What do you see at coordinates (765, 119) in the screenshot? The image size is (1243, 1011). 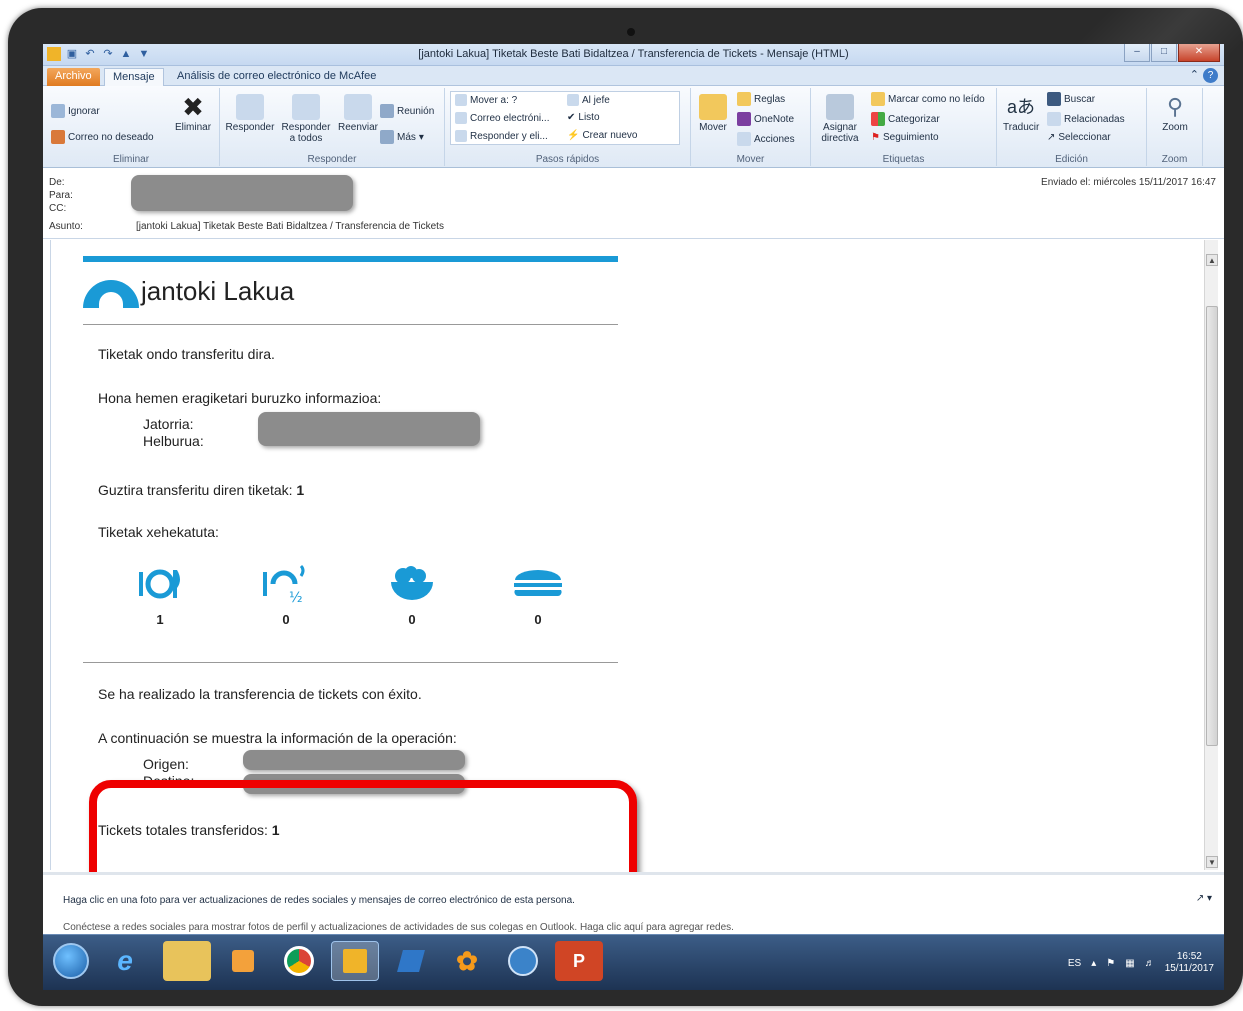 I see `onenote-button: OneNote` at bounding box center [765, 119].